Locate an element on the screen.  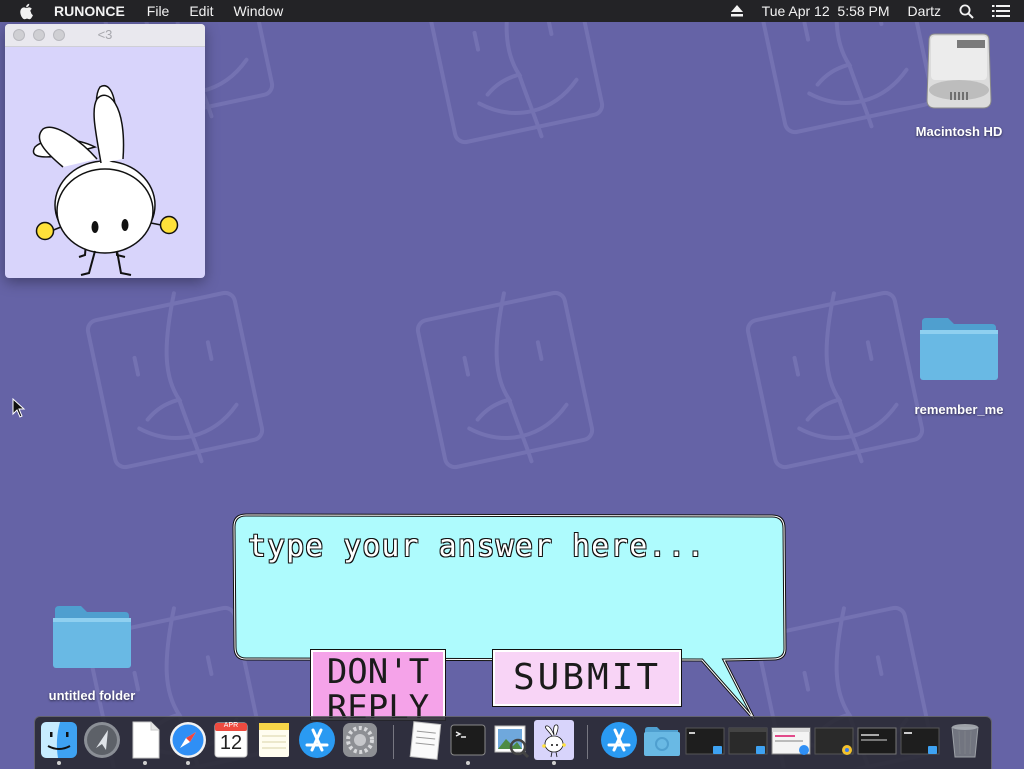
dock-finder is located at coordinates (59, 742).